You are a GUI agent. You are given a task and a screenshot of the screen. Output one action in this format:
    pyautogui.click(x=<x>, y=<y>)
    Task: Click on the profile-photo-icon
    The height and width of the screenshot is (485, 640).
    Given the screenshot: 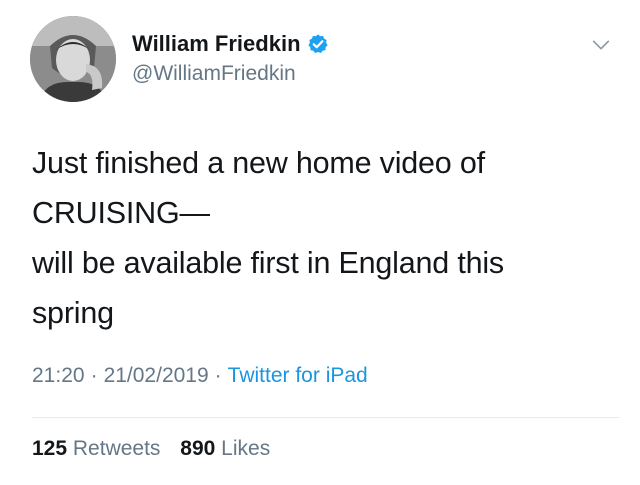 What is the action you would take?
    pyautogui.click(x=73, y=59)
    